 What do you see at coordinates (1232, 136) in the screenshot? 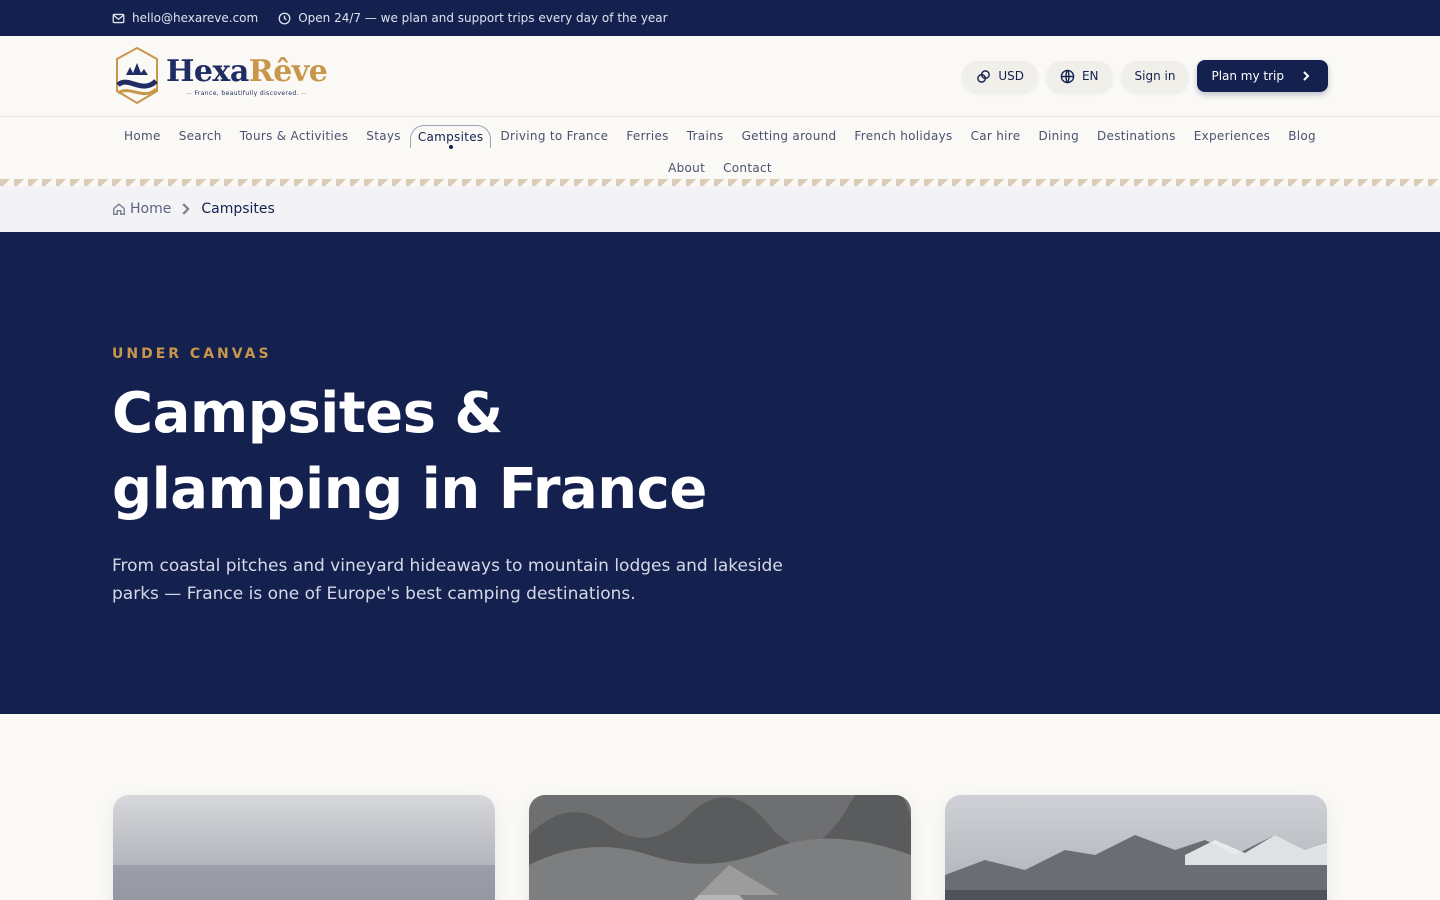
I see `nav-item-experiences: Experiences` at bounding box center [1232, 136].